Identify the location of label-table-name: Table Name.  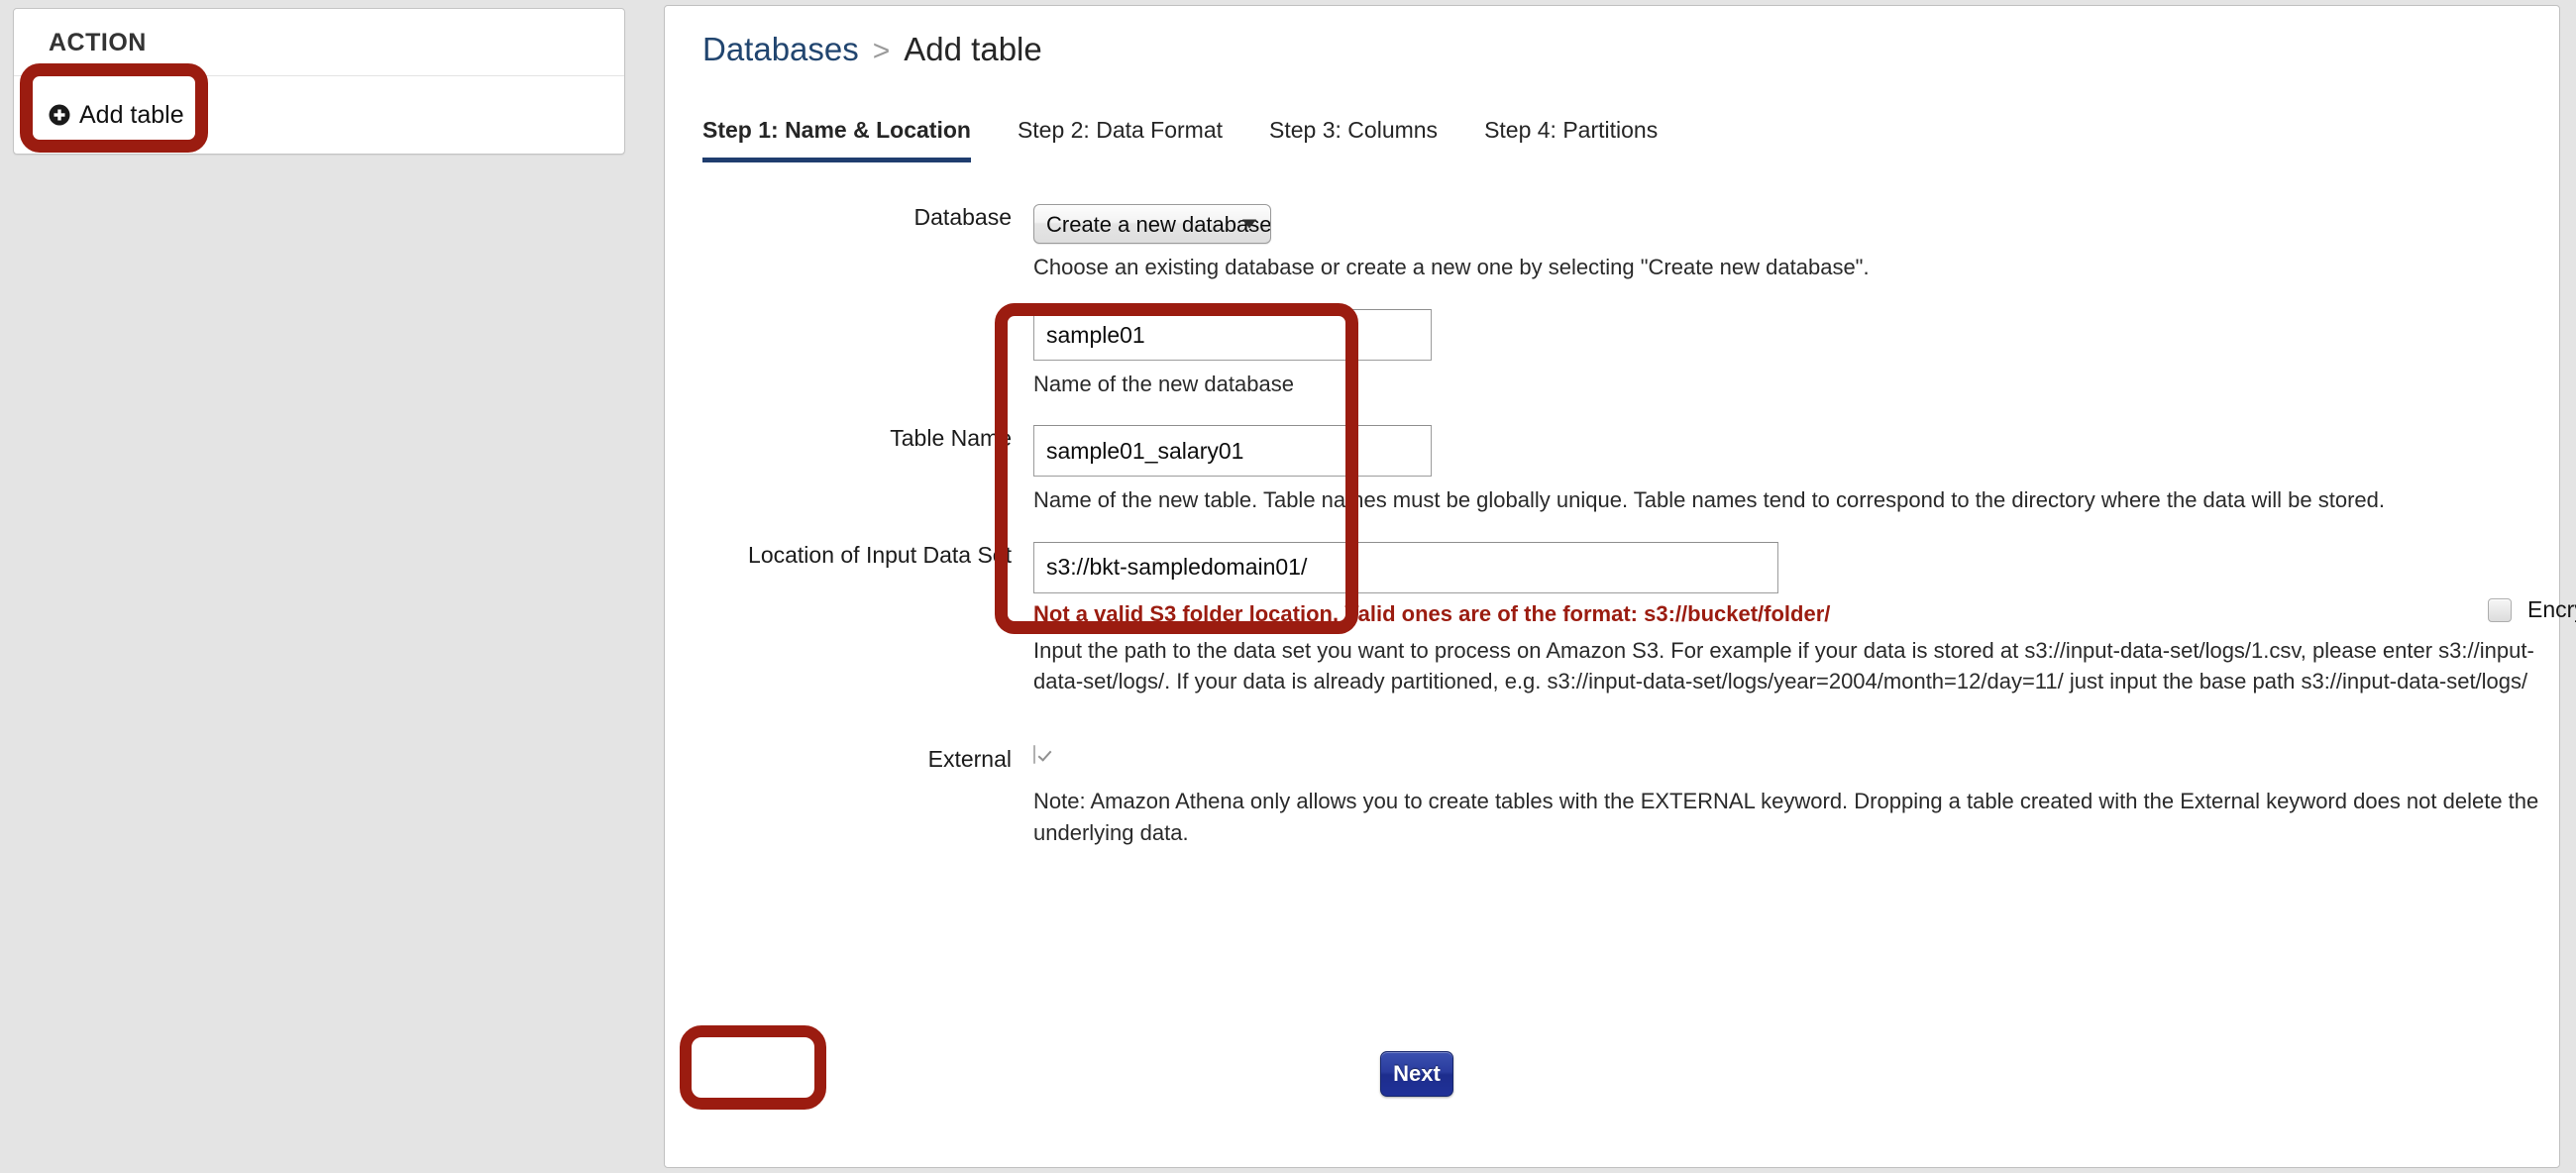
(951, 438).